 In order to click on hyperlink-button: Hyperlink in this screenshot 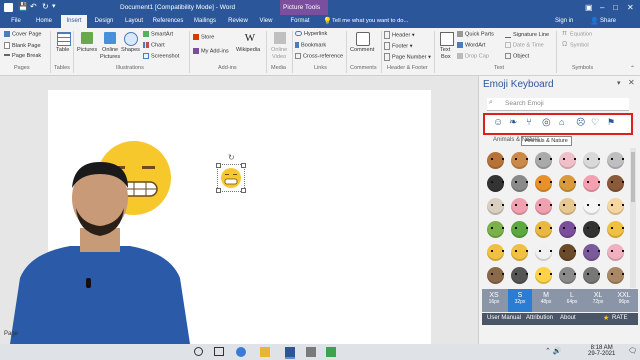, I will do `click(311, 34)`.